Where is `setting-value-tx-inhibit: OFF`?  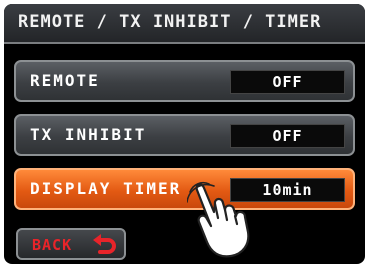
setting-value-tx-inhibit: OFF is located at coordinates (287, 136).